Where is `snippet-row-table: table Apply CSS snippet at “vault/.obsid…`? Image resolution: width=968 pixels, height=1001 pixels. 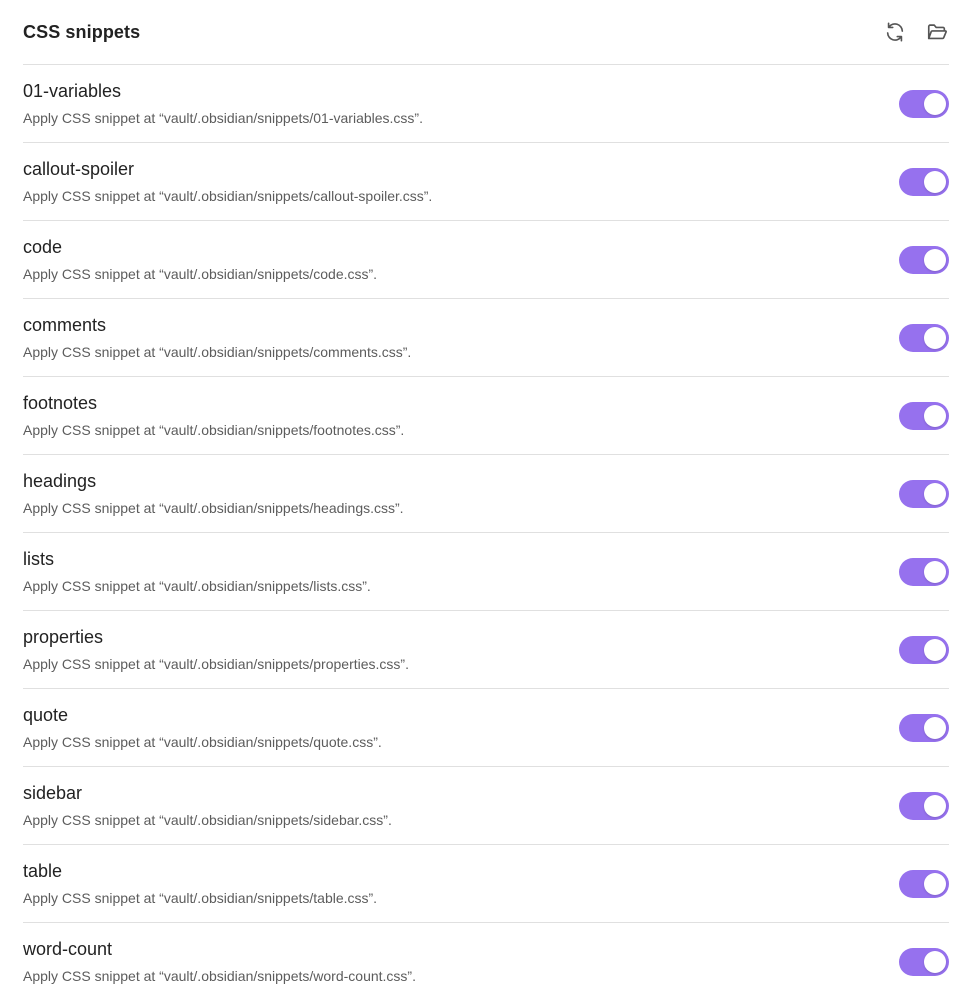
snippet-row-table: table Apply CSS snippet at “vault/.obsid… is located at coordinates (486, 884).